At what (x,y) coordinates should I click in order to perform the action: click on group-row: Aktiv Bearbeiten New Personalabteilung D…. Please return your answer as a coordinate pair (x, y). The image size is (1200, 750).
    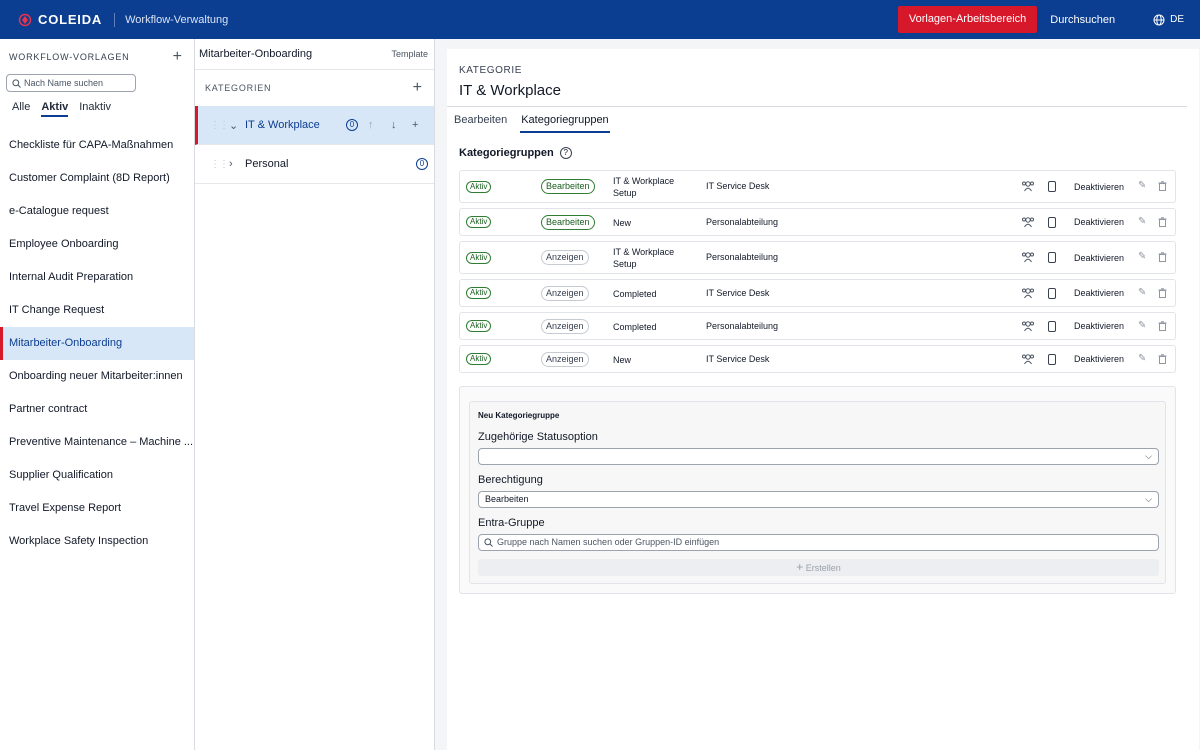
    Looking at the image, I should click on (817, 222).